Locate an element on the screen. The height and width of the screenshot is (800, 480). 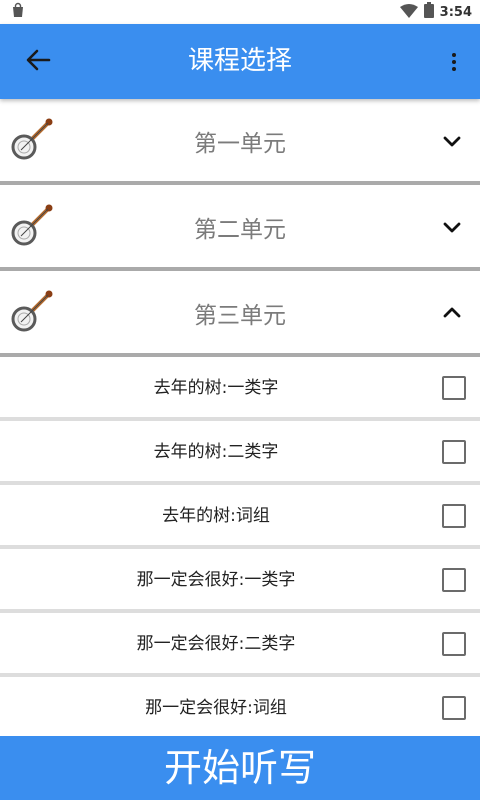
lesson-item: 去年的树:词组 is located at coordinates (240, 517).